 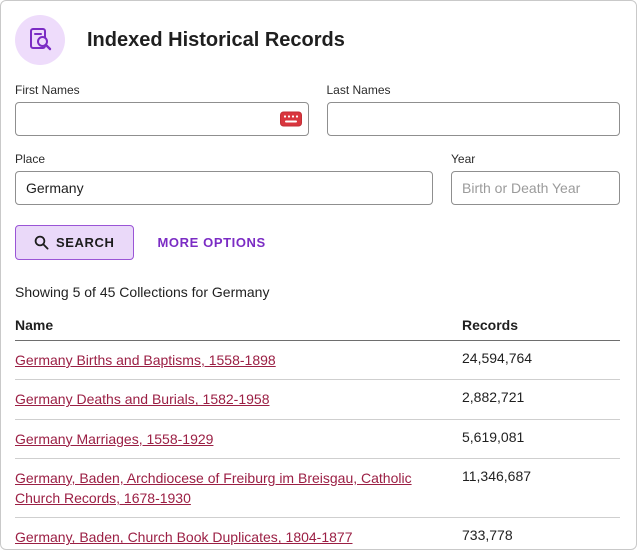 What do you see at coordinates (541, 325) in the screenshot?
I see `column-header-records: Records` at bounding box center [541, 325].